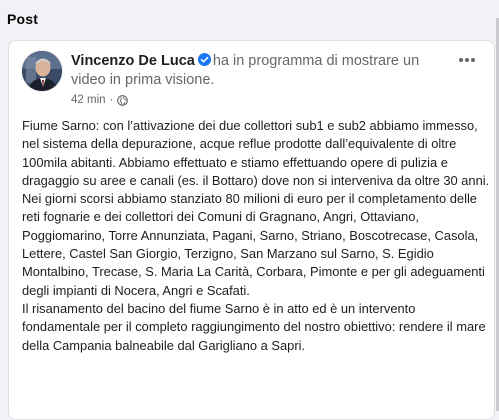 The height and width of the screenshot is (420, 499). Describe the element at coordinates (88, 100) in the screenshot. I see `post-timestamp-link: 42 min` at that location.